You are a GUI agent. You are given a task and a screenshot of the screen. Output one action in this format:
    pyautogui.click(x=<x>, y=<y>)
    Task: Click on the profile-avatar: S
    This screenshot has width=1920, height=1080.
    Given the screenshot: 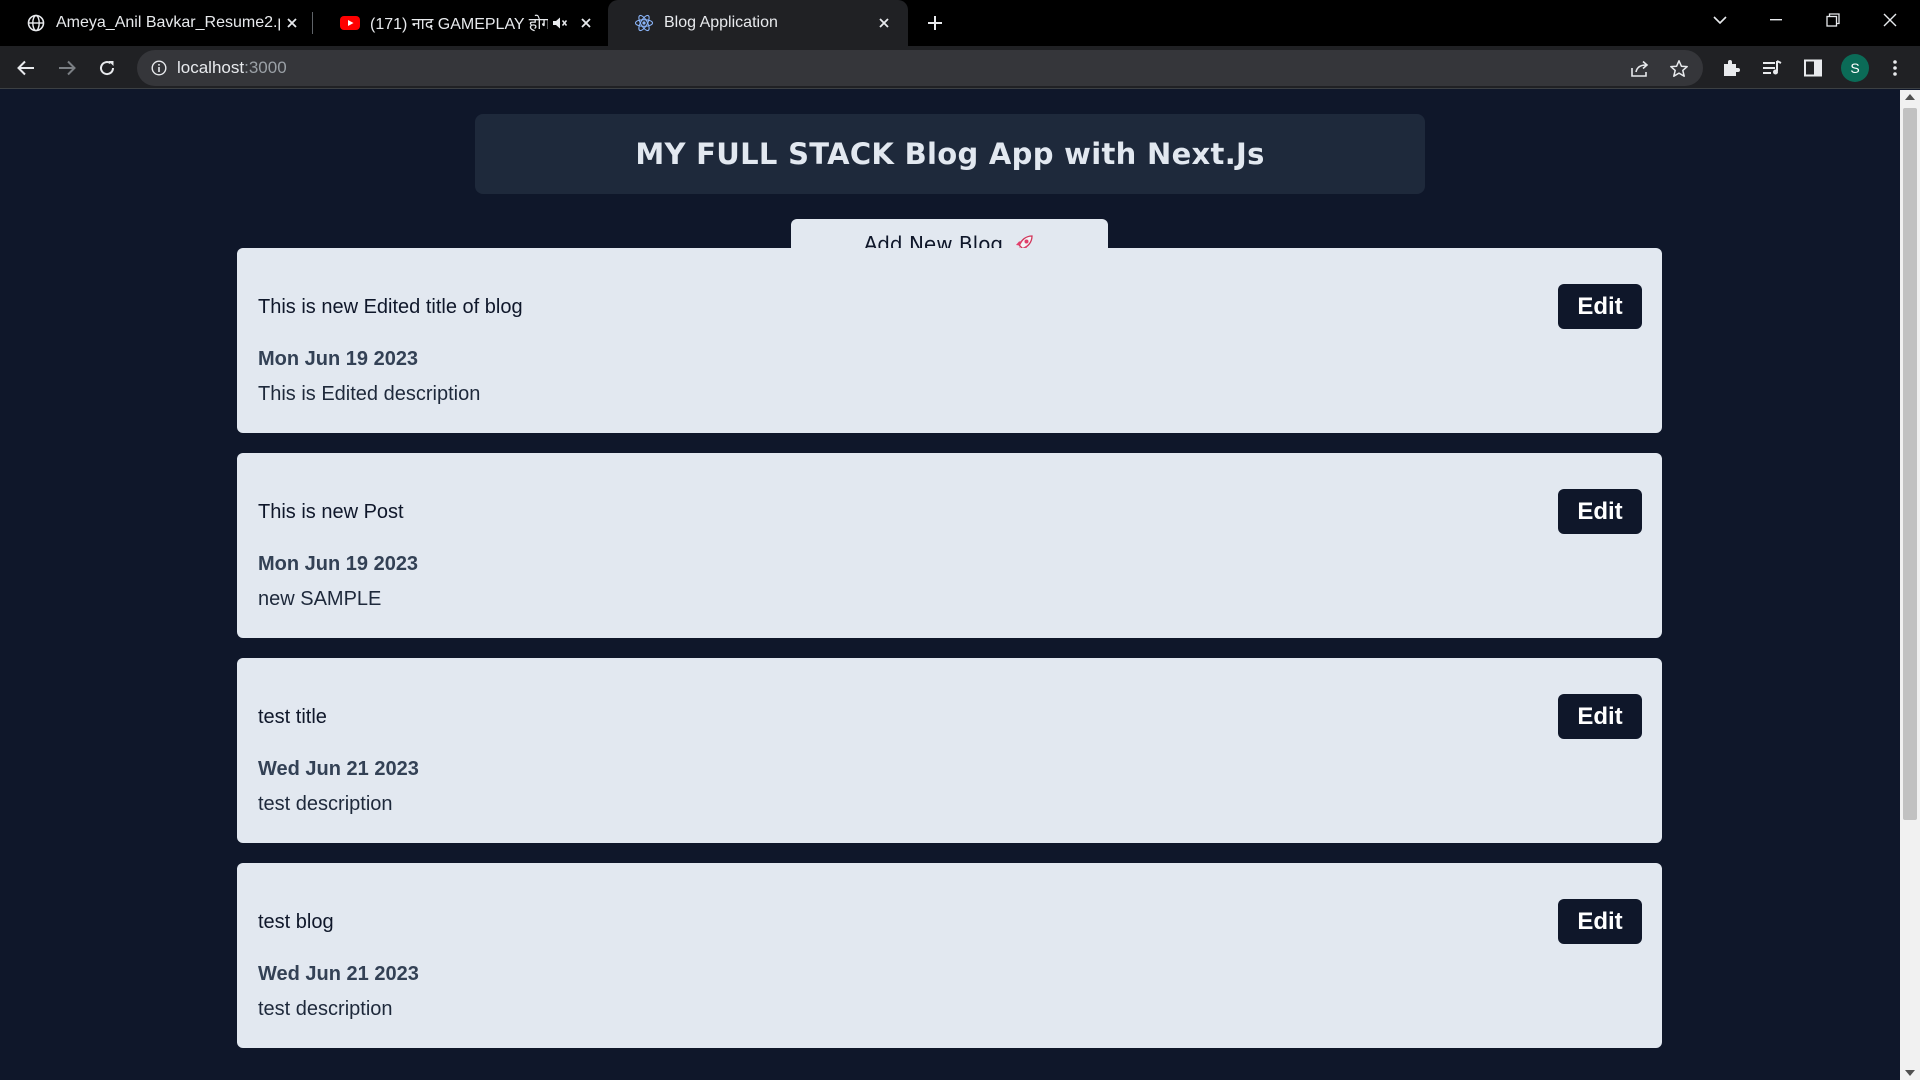 What is the action you would take?
    pyautogui.click(x=1855, y=68)
    